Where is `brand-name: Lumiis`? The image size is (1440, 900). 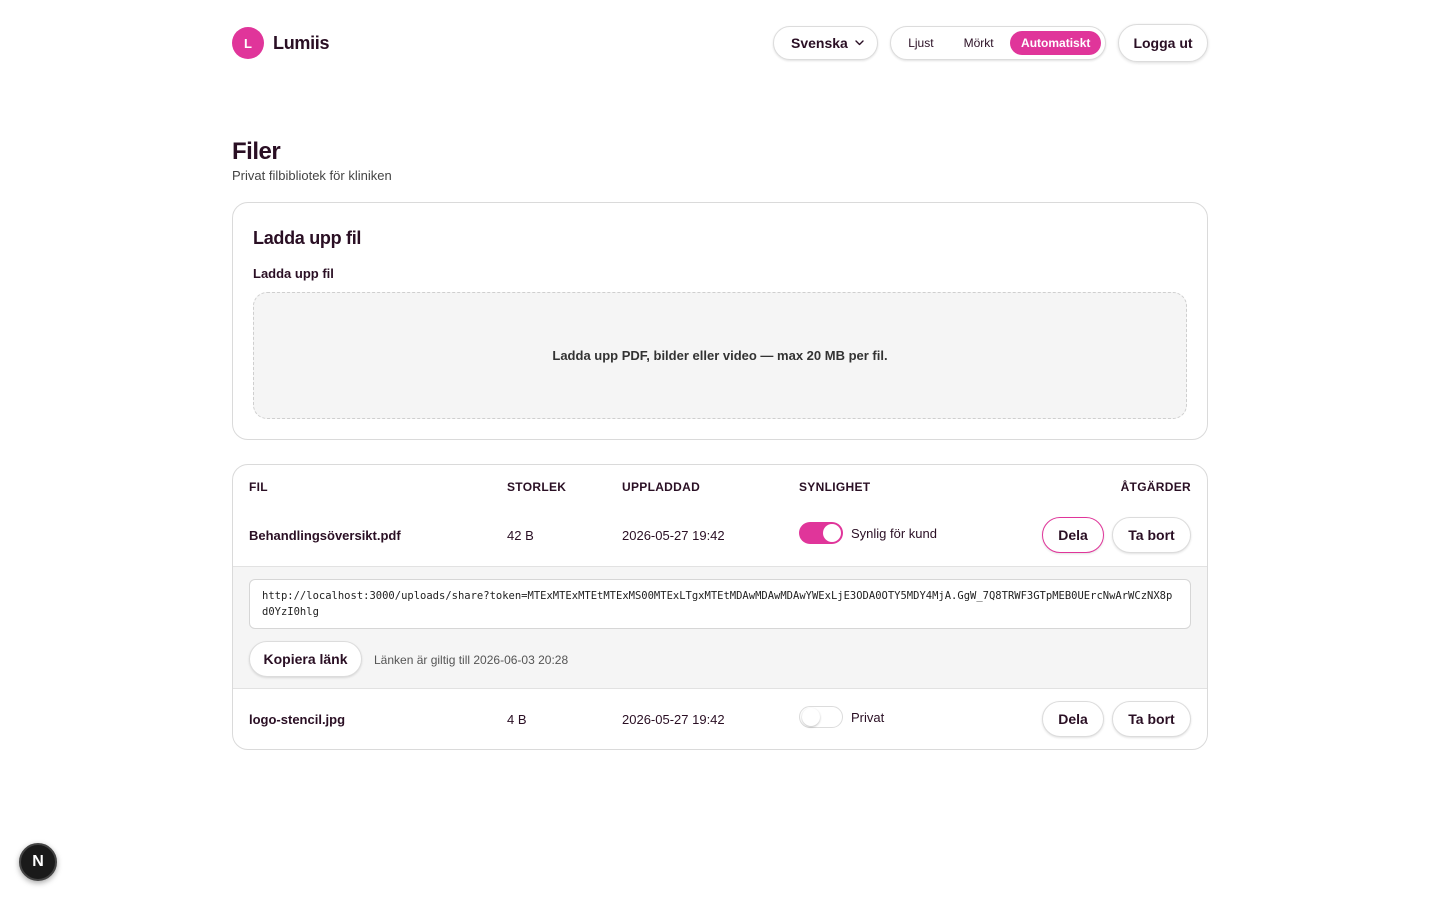 brand-name: Lumiis is located at coordinates (301, 42).